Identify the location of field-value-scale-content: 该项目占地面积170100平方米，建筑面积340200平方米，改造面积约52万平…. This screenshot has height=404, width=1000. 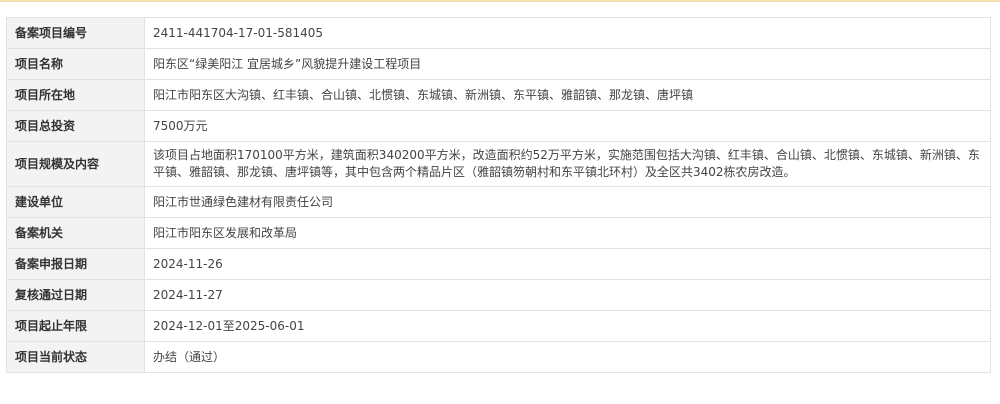
(567, 164).